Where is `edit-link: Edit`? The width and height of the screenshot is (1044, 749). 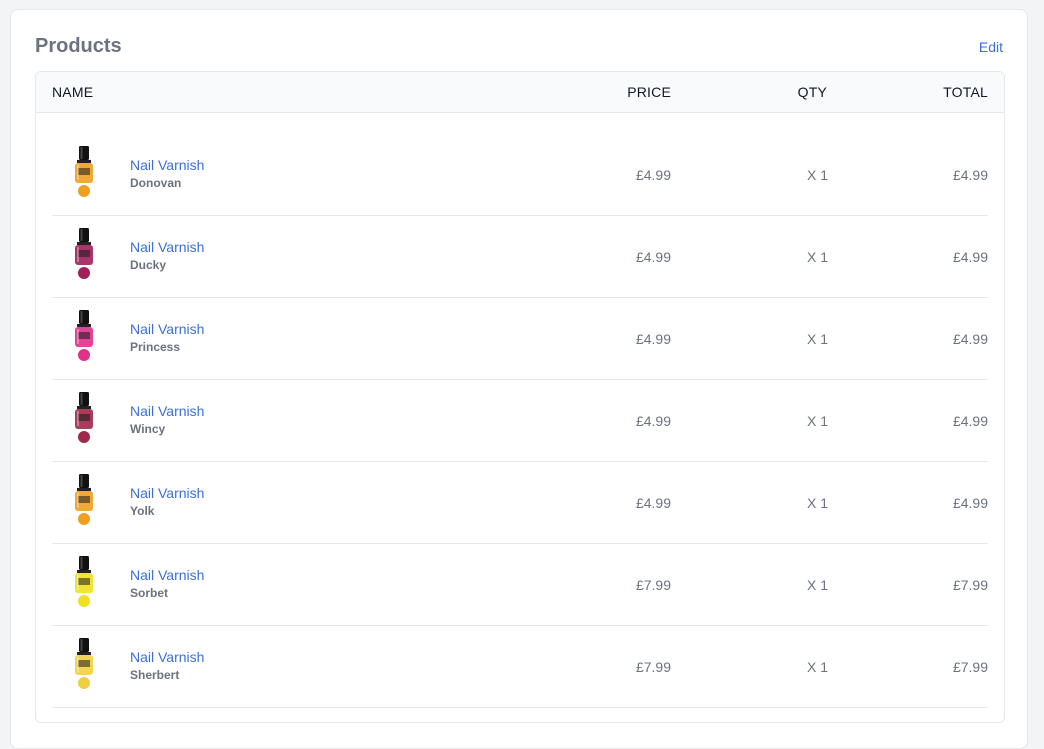
edit-link: Edit is located at coordinates (991, 47).